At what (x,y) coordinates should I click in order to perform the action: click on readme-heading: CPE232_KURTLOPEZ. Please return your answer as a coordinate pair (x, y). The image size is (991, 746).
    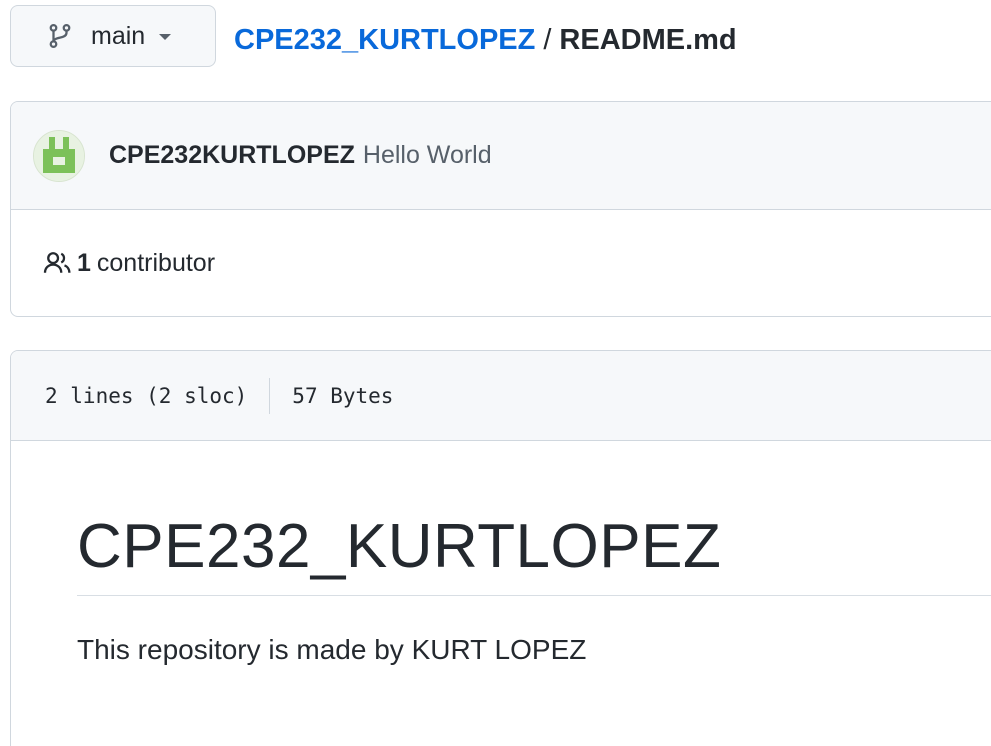
    Looking at the image, I should click on (534, 554).